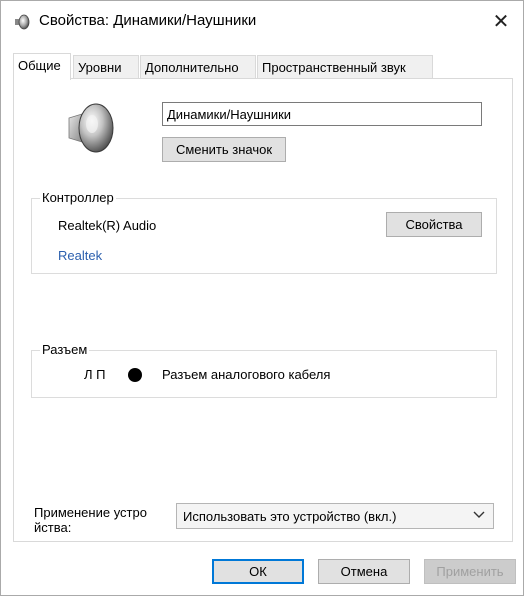  Describe the element at coordinates (364, 571) in the screenshot. I see `cancel-button: Отмена` at that location.